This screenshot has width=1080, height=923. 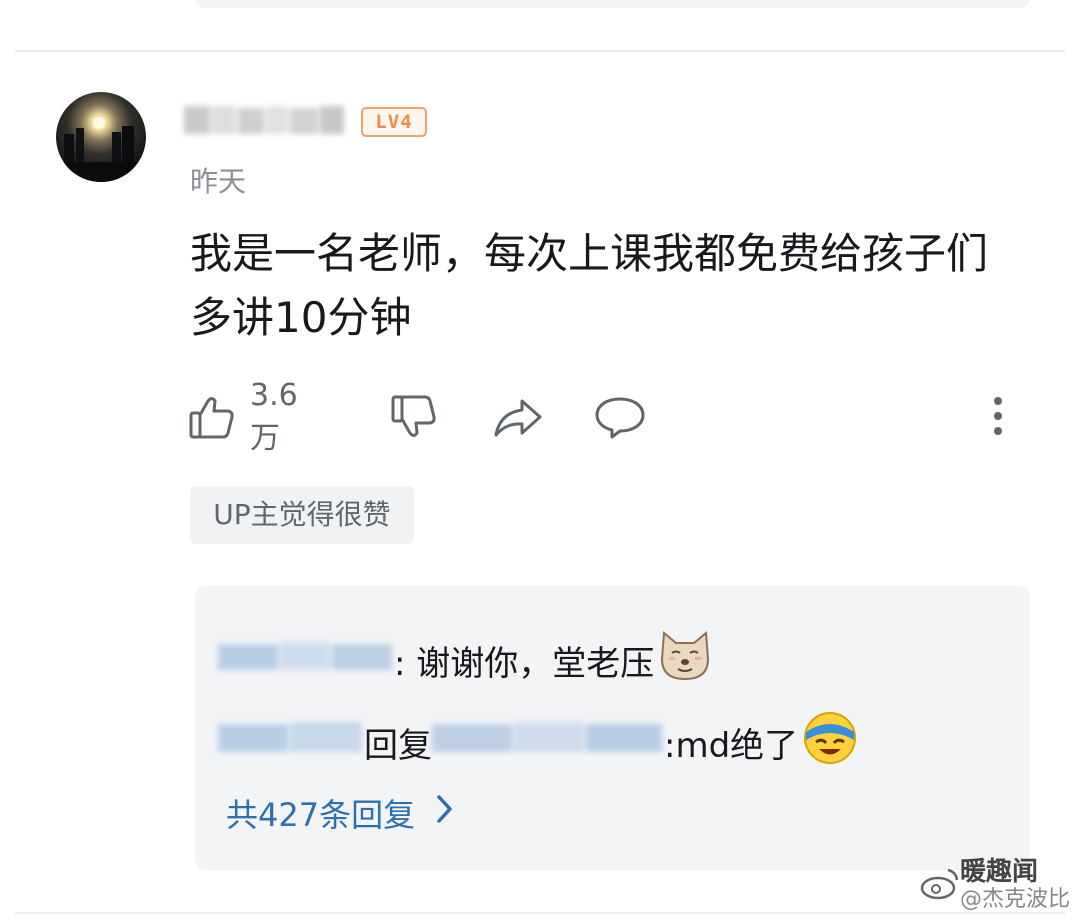 I want to click on see-all-replies-link: 共427条回复, so click(x=340, y=813).